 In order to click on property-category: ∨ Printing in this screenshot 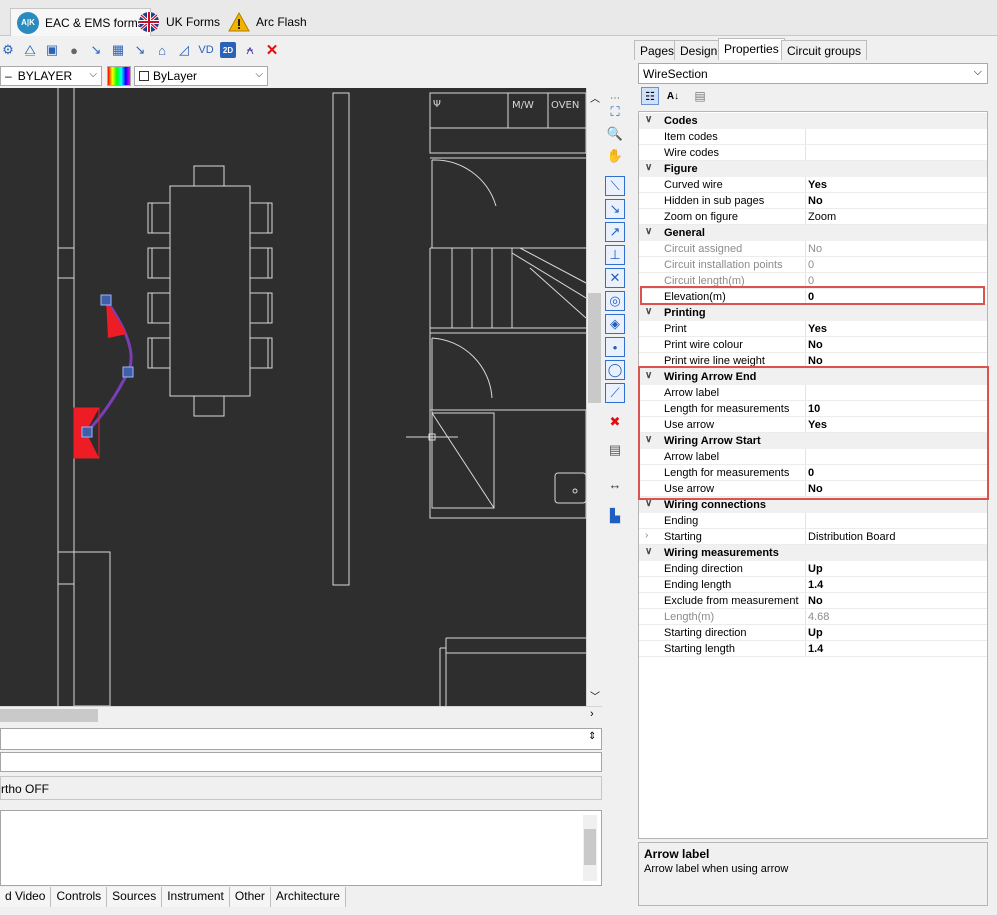, I will do `click(813, 313)`.